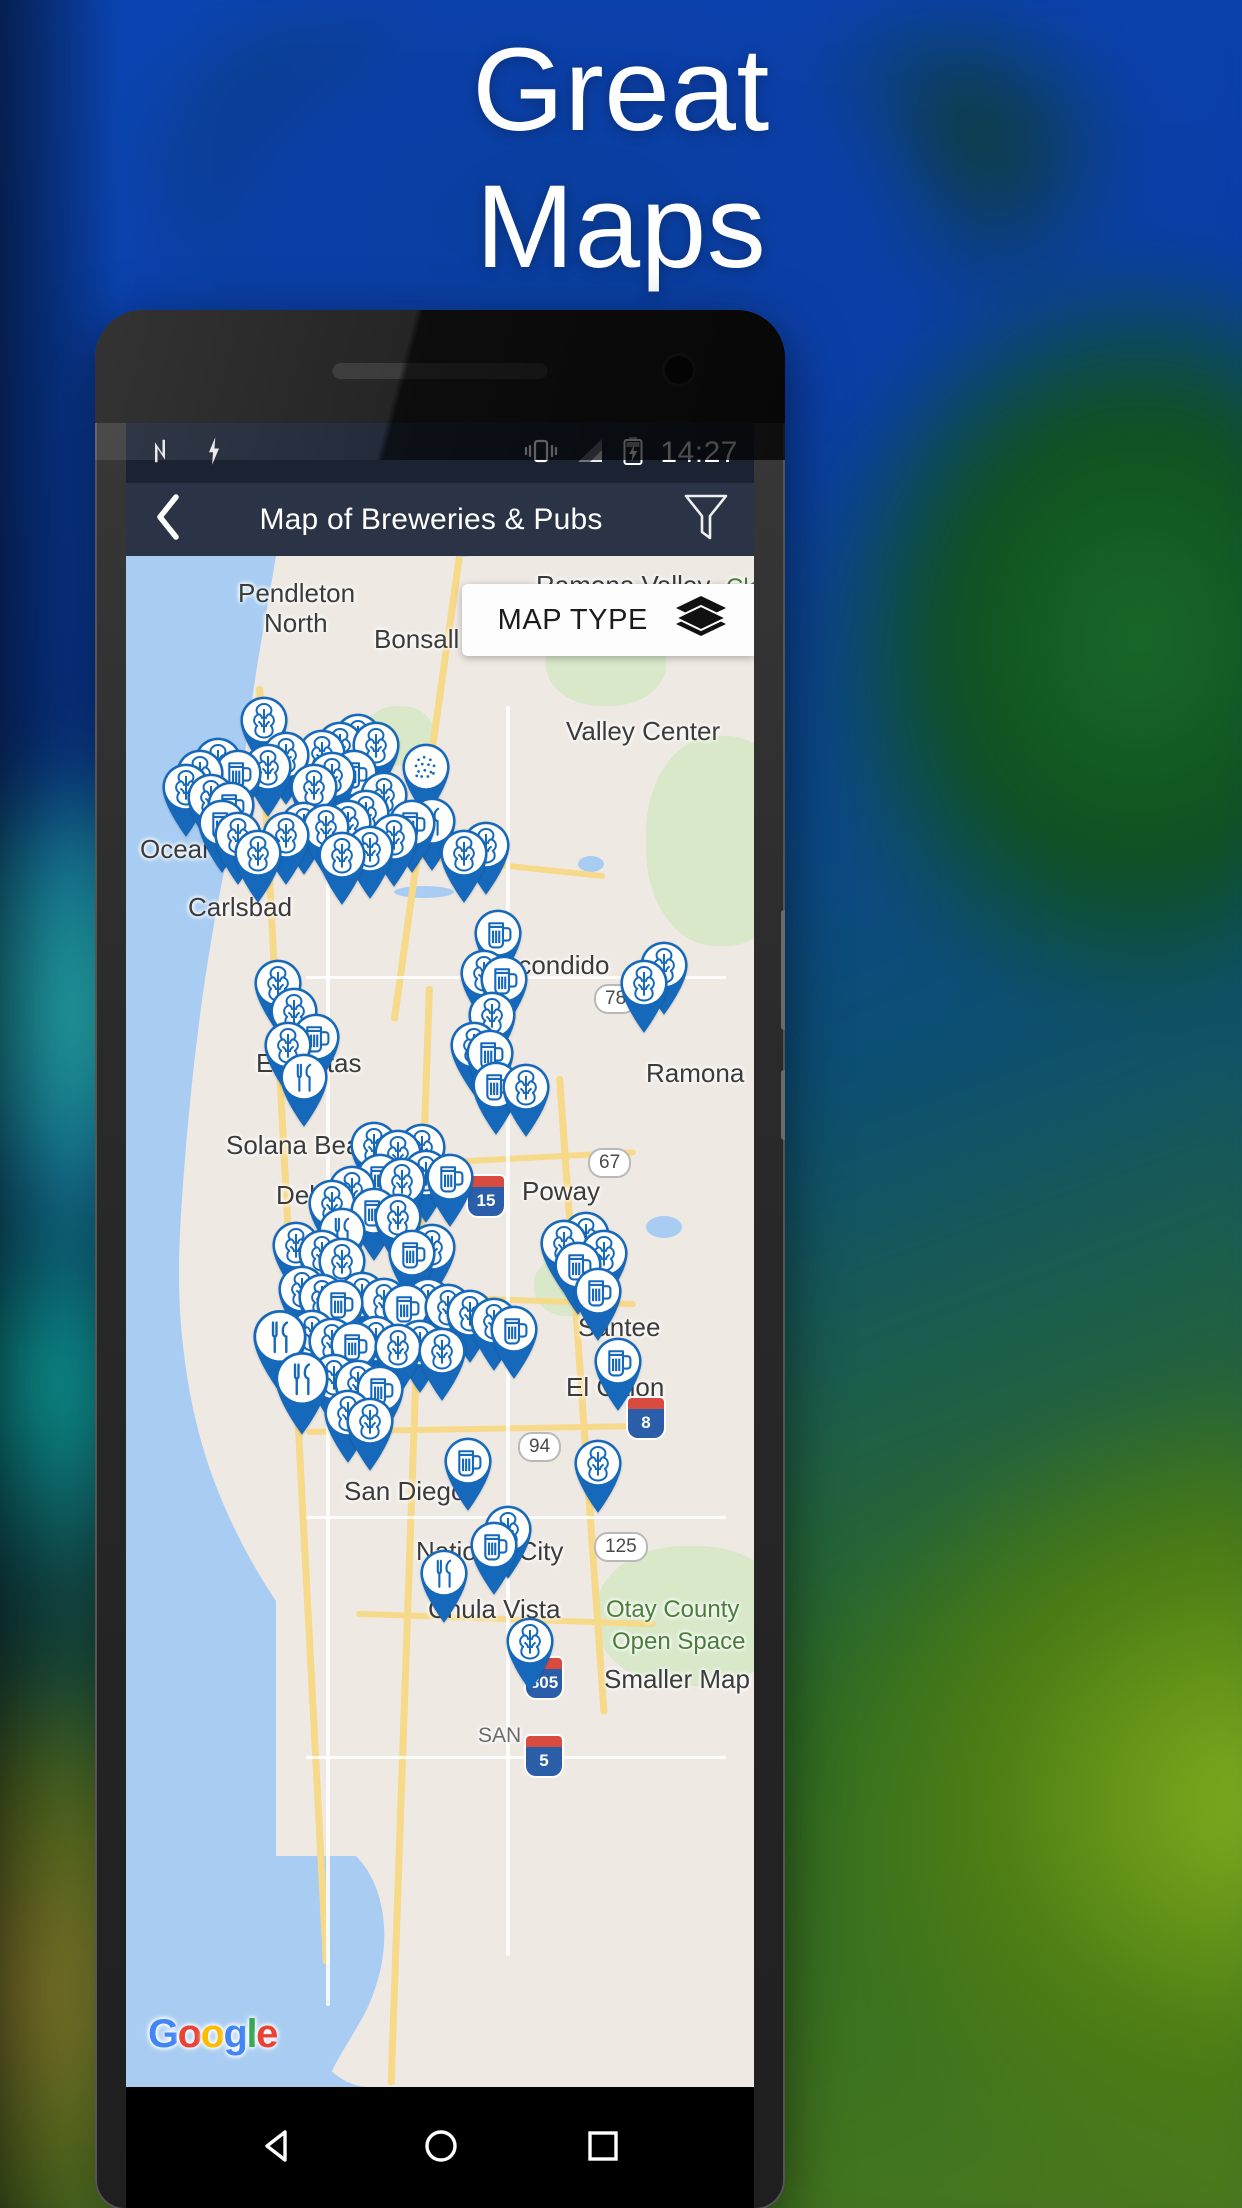 The image size is (1242, 2208). What do you see at coordinates (783, 1105) in the screenshot?
I see `volume-button` at bounding box center [783, 1105].